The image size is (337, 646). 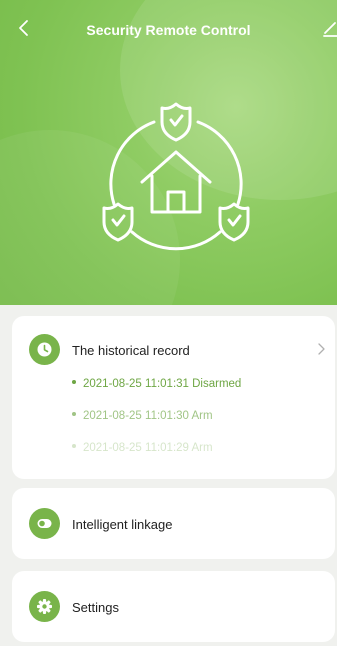 What do you see at coordinates (329, 29) in the screenshot?
I see `pencil-icon` at bounding box center [329, 29].